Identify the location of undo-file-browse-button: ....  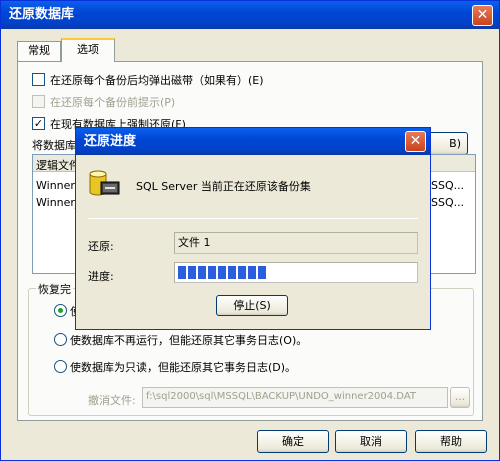
(460, 397).